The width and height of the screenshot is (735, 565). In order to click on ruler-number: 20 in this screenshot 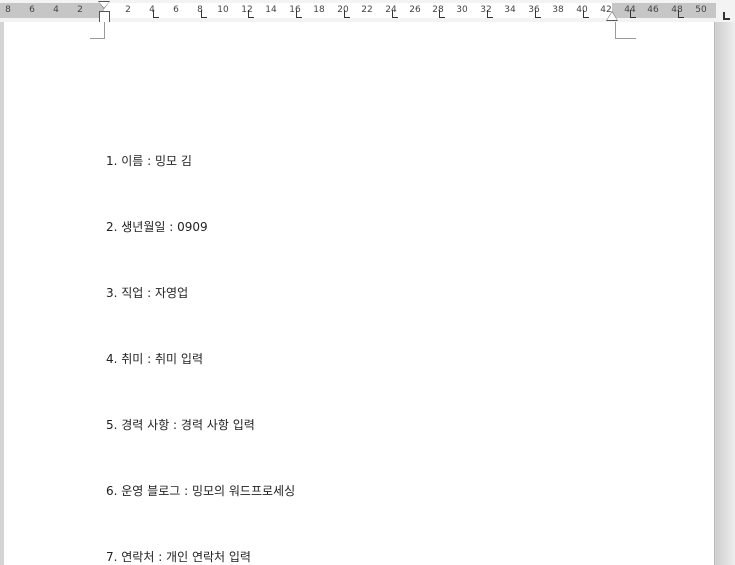, I will do `click(343, 10)`.